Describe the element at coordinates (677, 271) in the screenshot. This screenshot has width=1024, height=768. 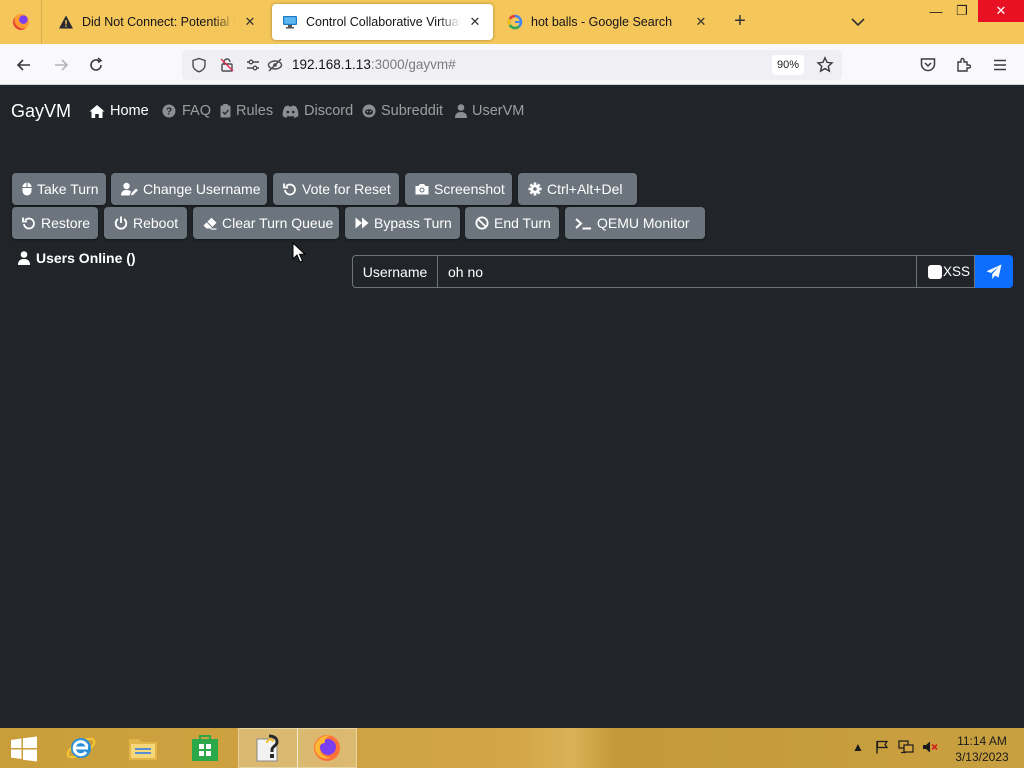
I see `chat-message-input` at that location.